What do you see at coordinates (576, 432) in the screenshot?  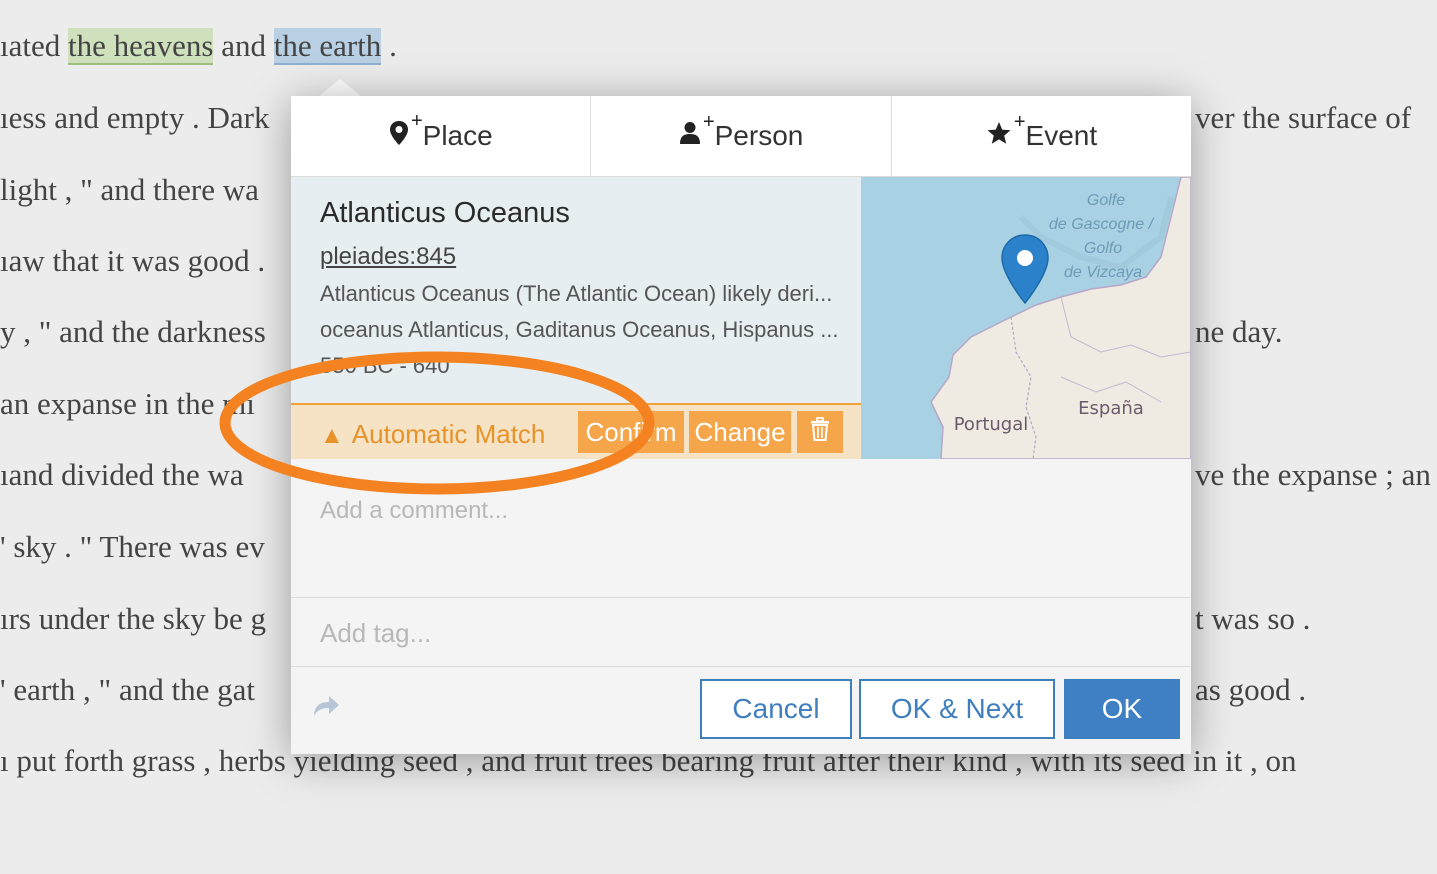 I see `match-status-bar: ▲ Automatic Match Confirm Change` at bounding box center [576, 432].